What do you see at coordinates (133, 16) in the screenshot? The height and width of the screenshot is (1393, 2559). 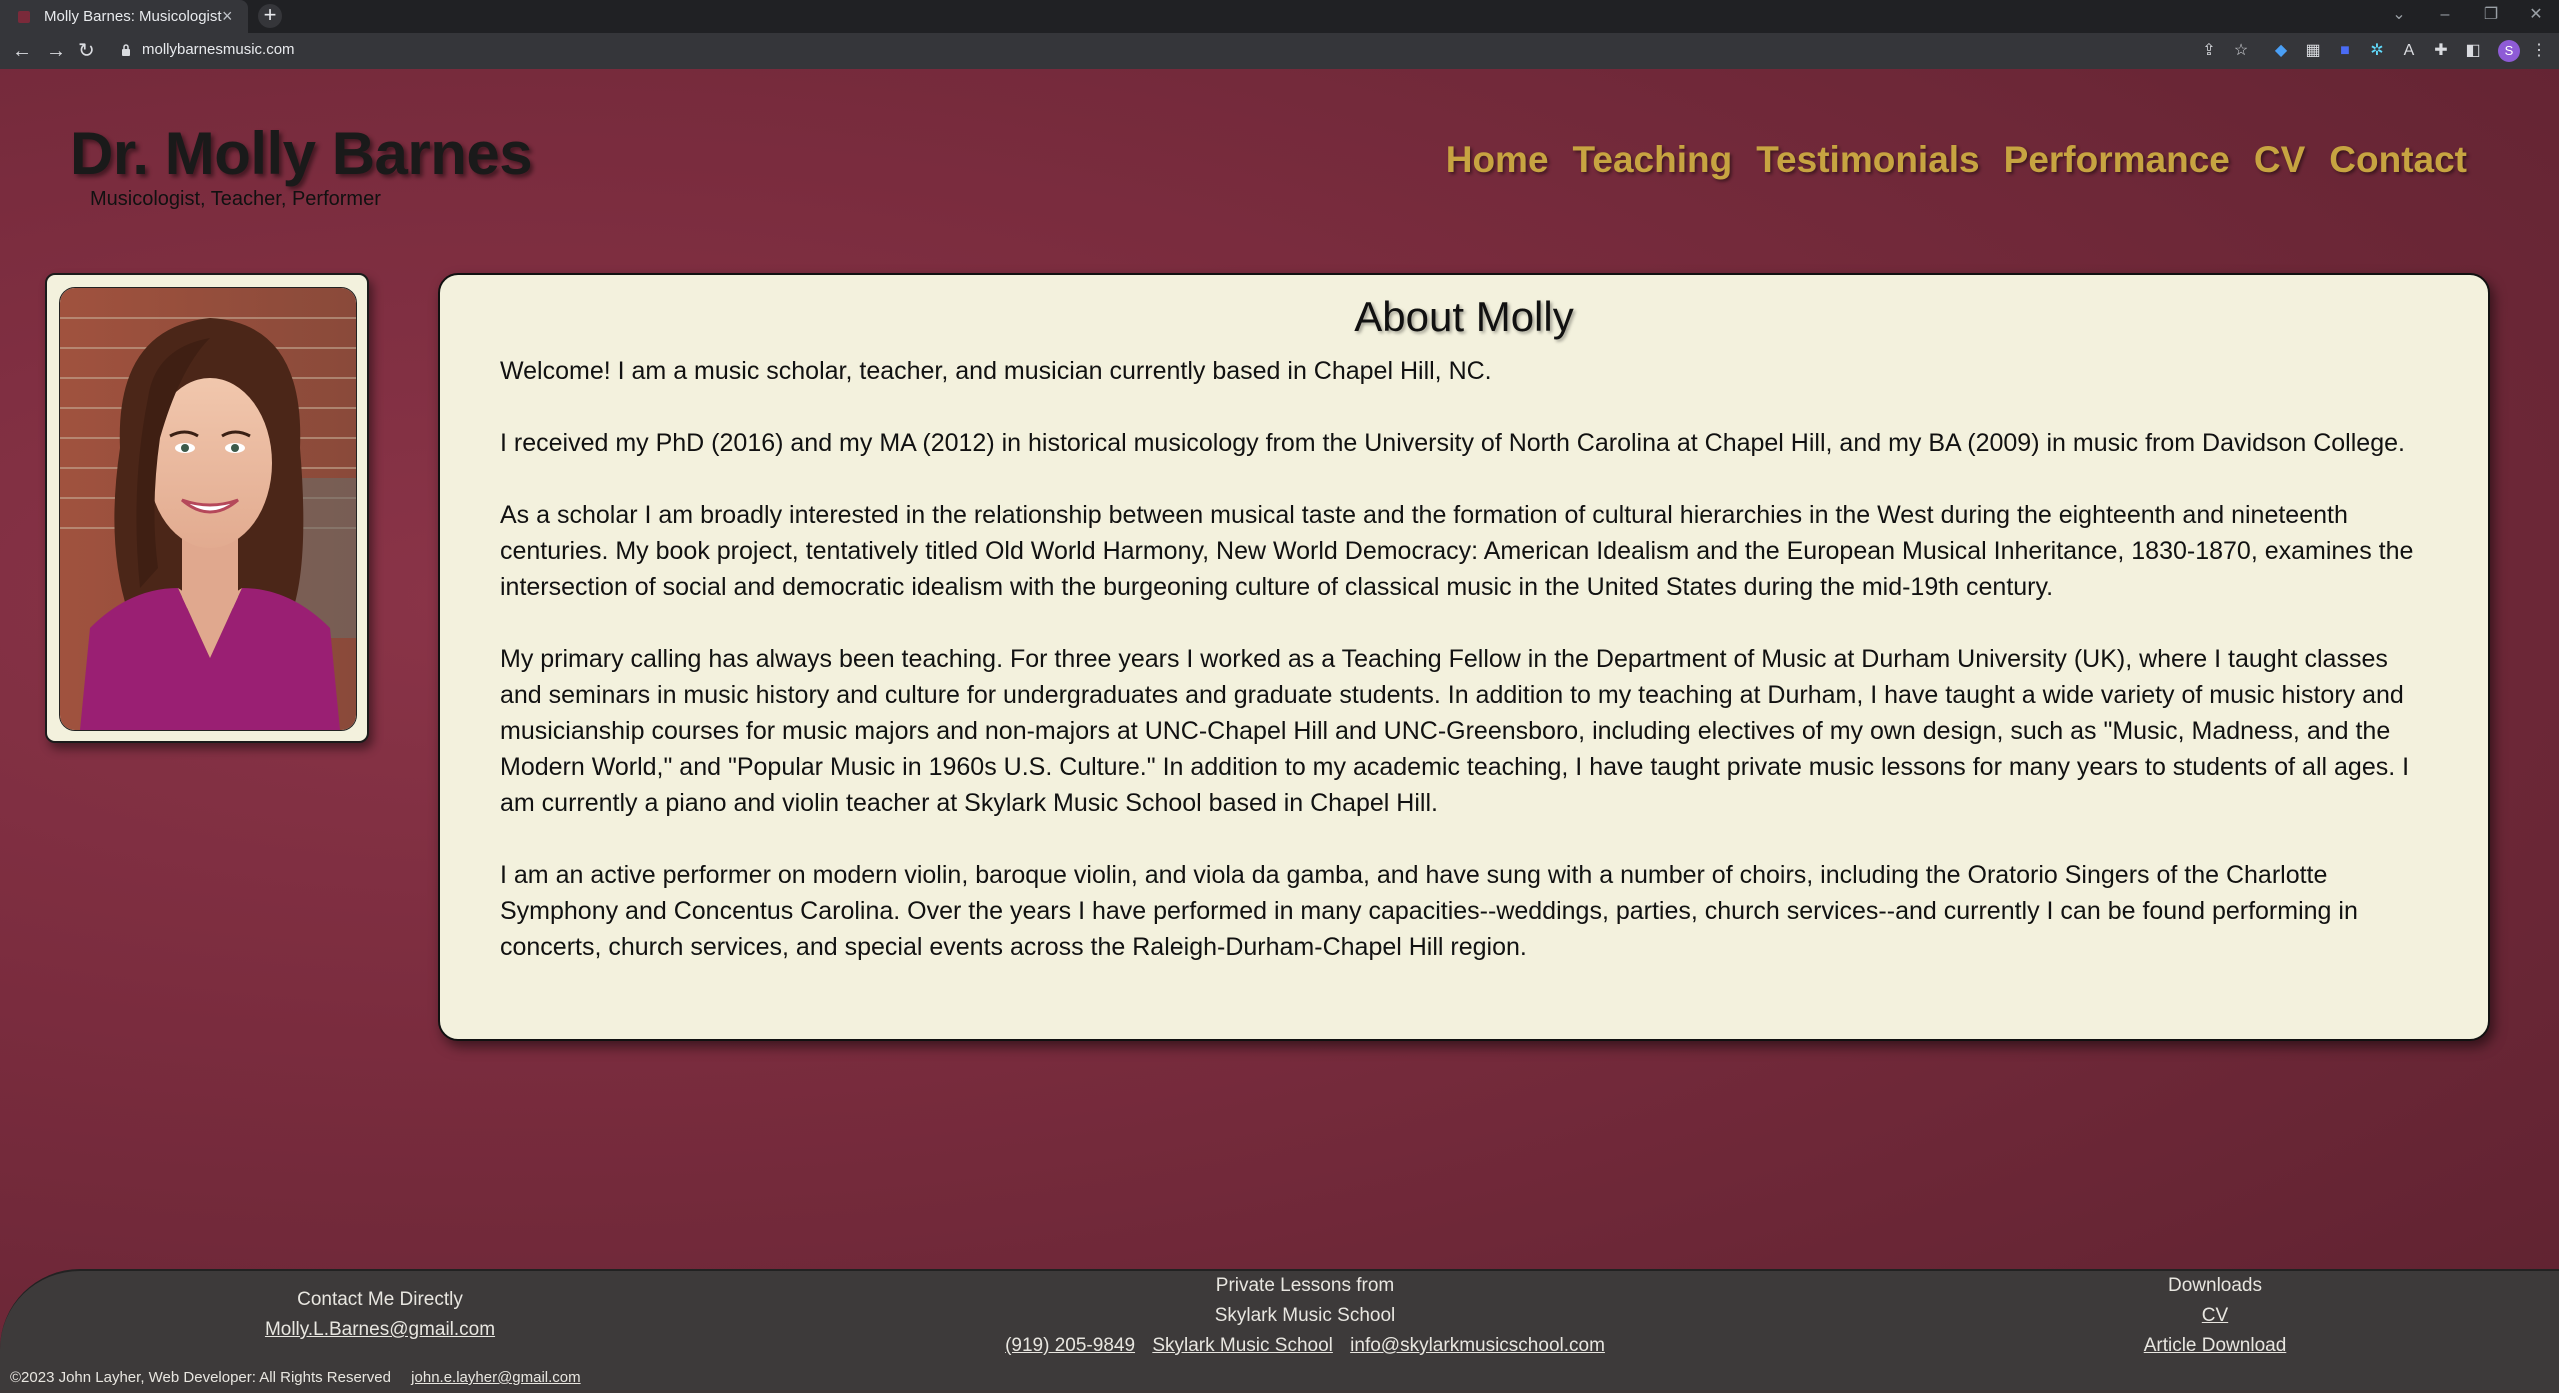 I see `tab-title: Molly Barnes: Musicologist` at bounding box center [133, 16].